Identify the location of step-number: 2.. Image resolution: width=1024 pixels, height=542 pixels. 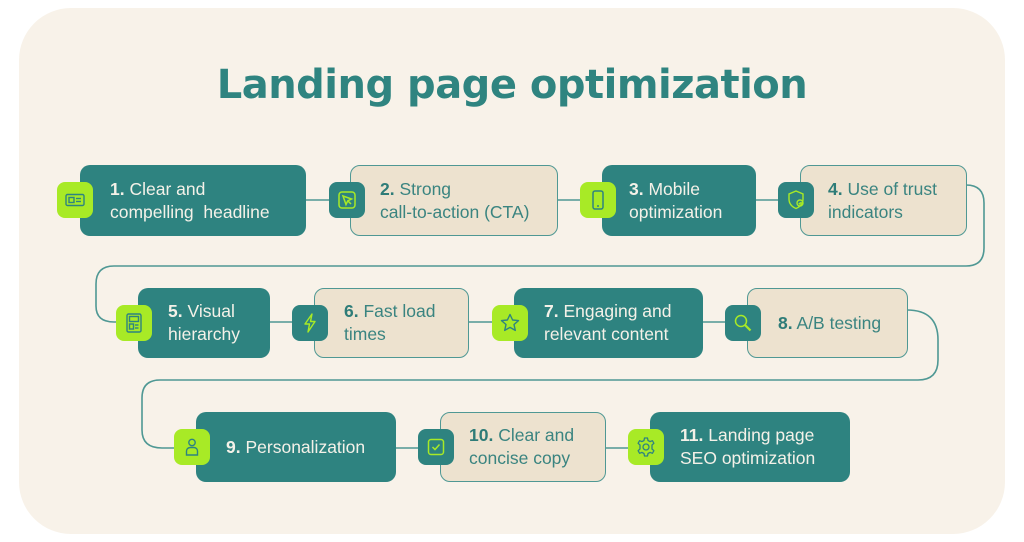
(387, 188).